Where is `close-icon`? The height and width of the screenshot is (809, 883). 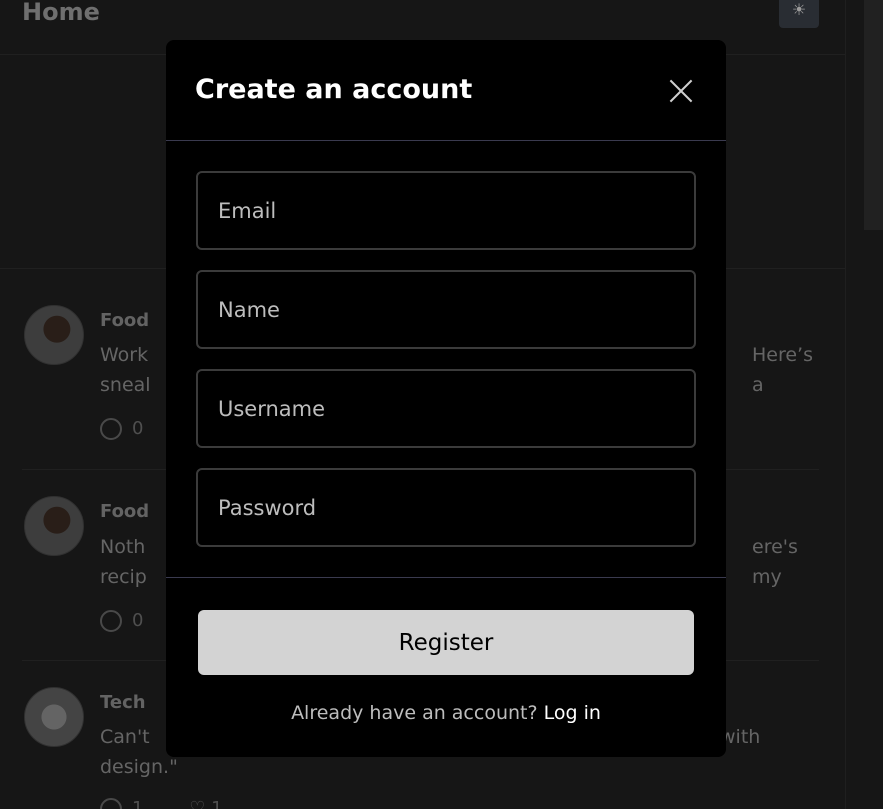 close-icon is located at coordinates (681, 91).